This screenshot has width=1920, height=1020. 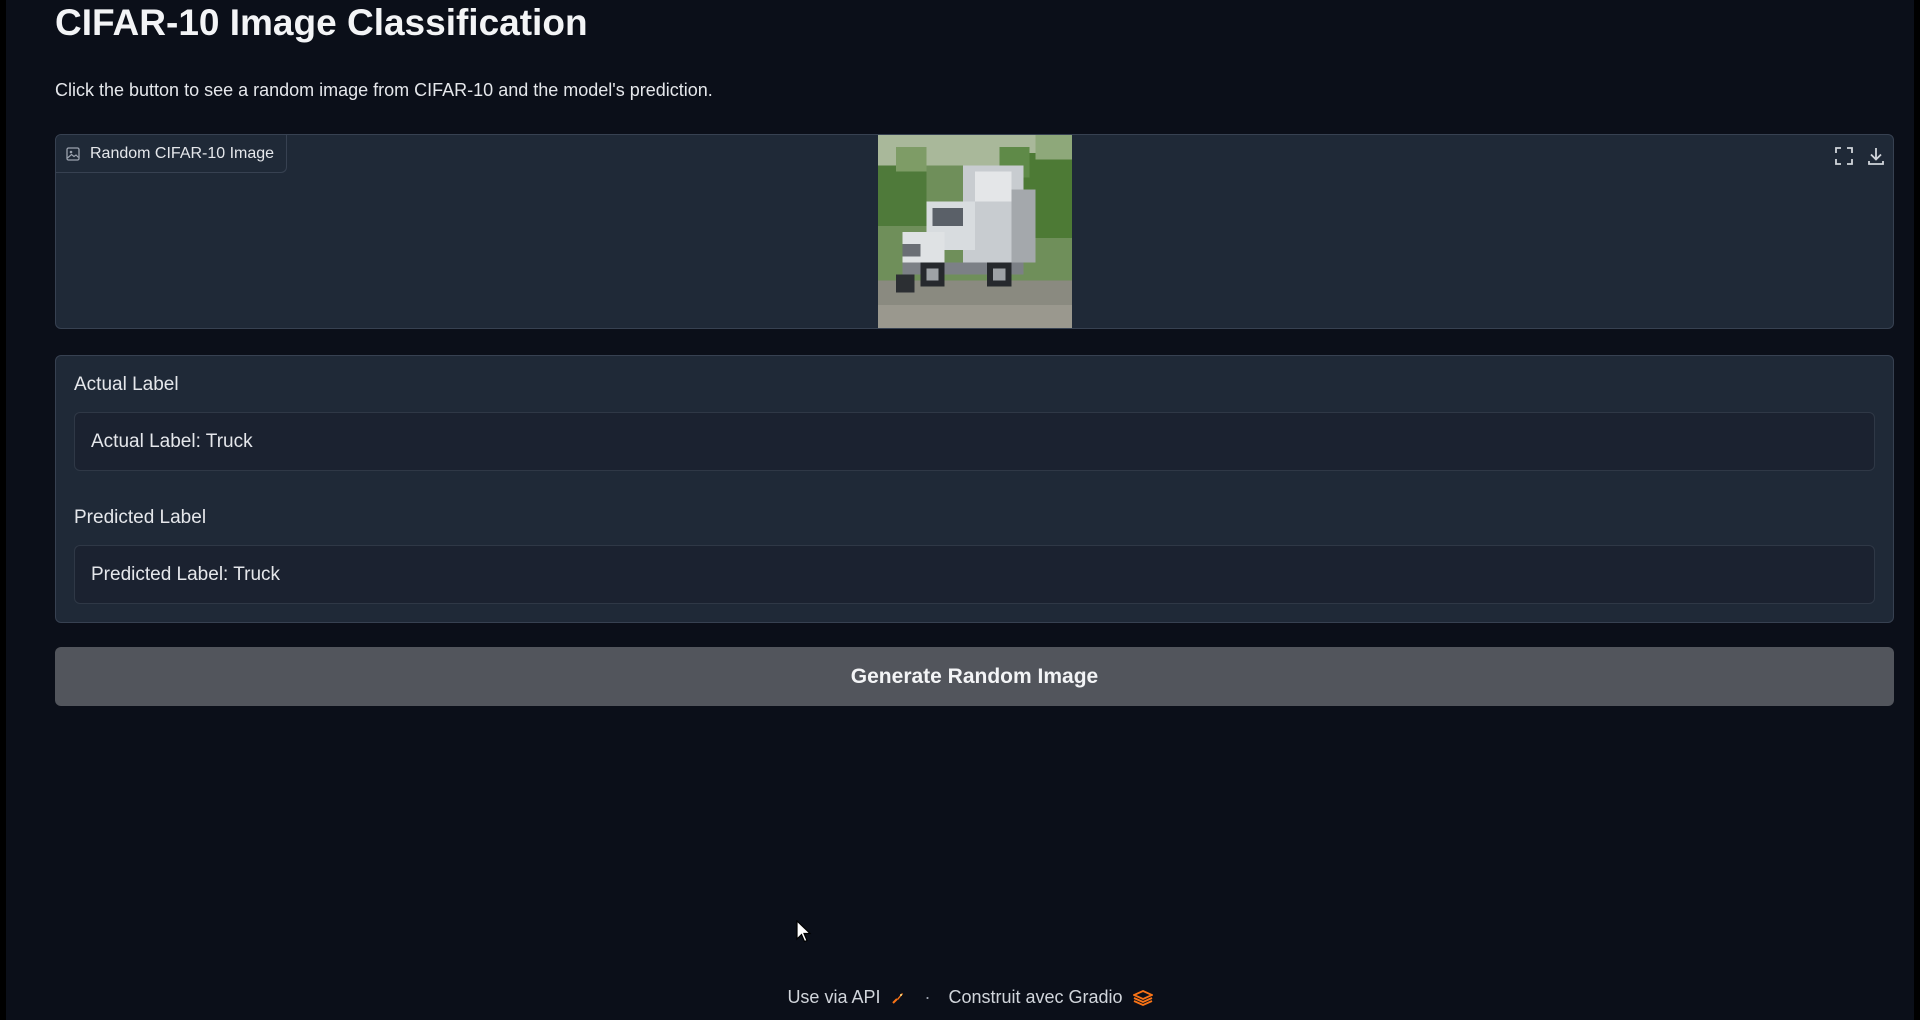 I want to click on image-panel-label: Random CIFAR-10 Image, so click(x=172, y=154).